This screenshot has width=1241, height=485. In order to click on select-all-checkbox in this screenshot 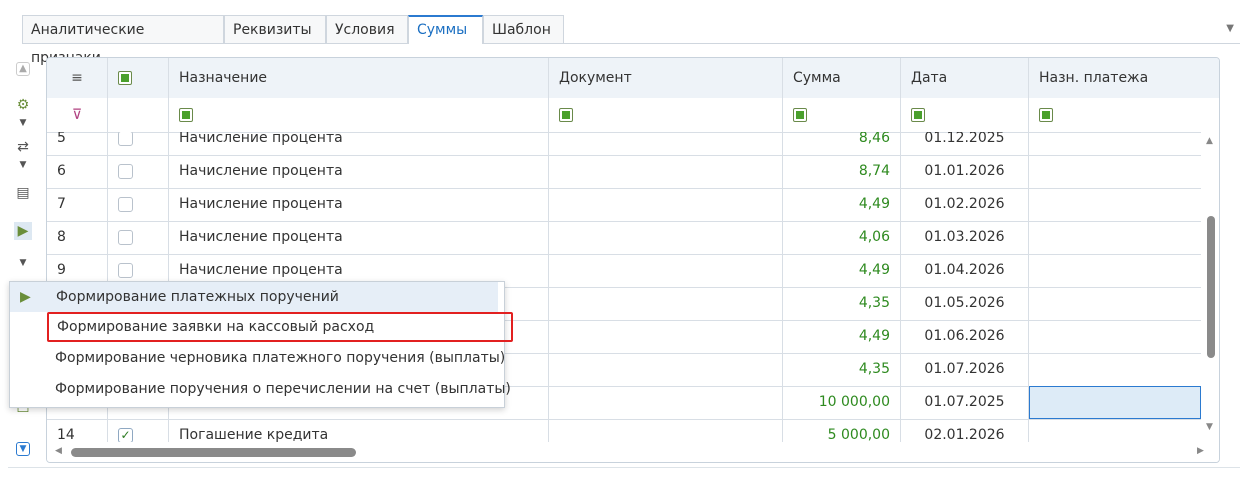, I will do `click(138, 78)`.